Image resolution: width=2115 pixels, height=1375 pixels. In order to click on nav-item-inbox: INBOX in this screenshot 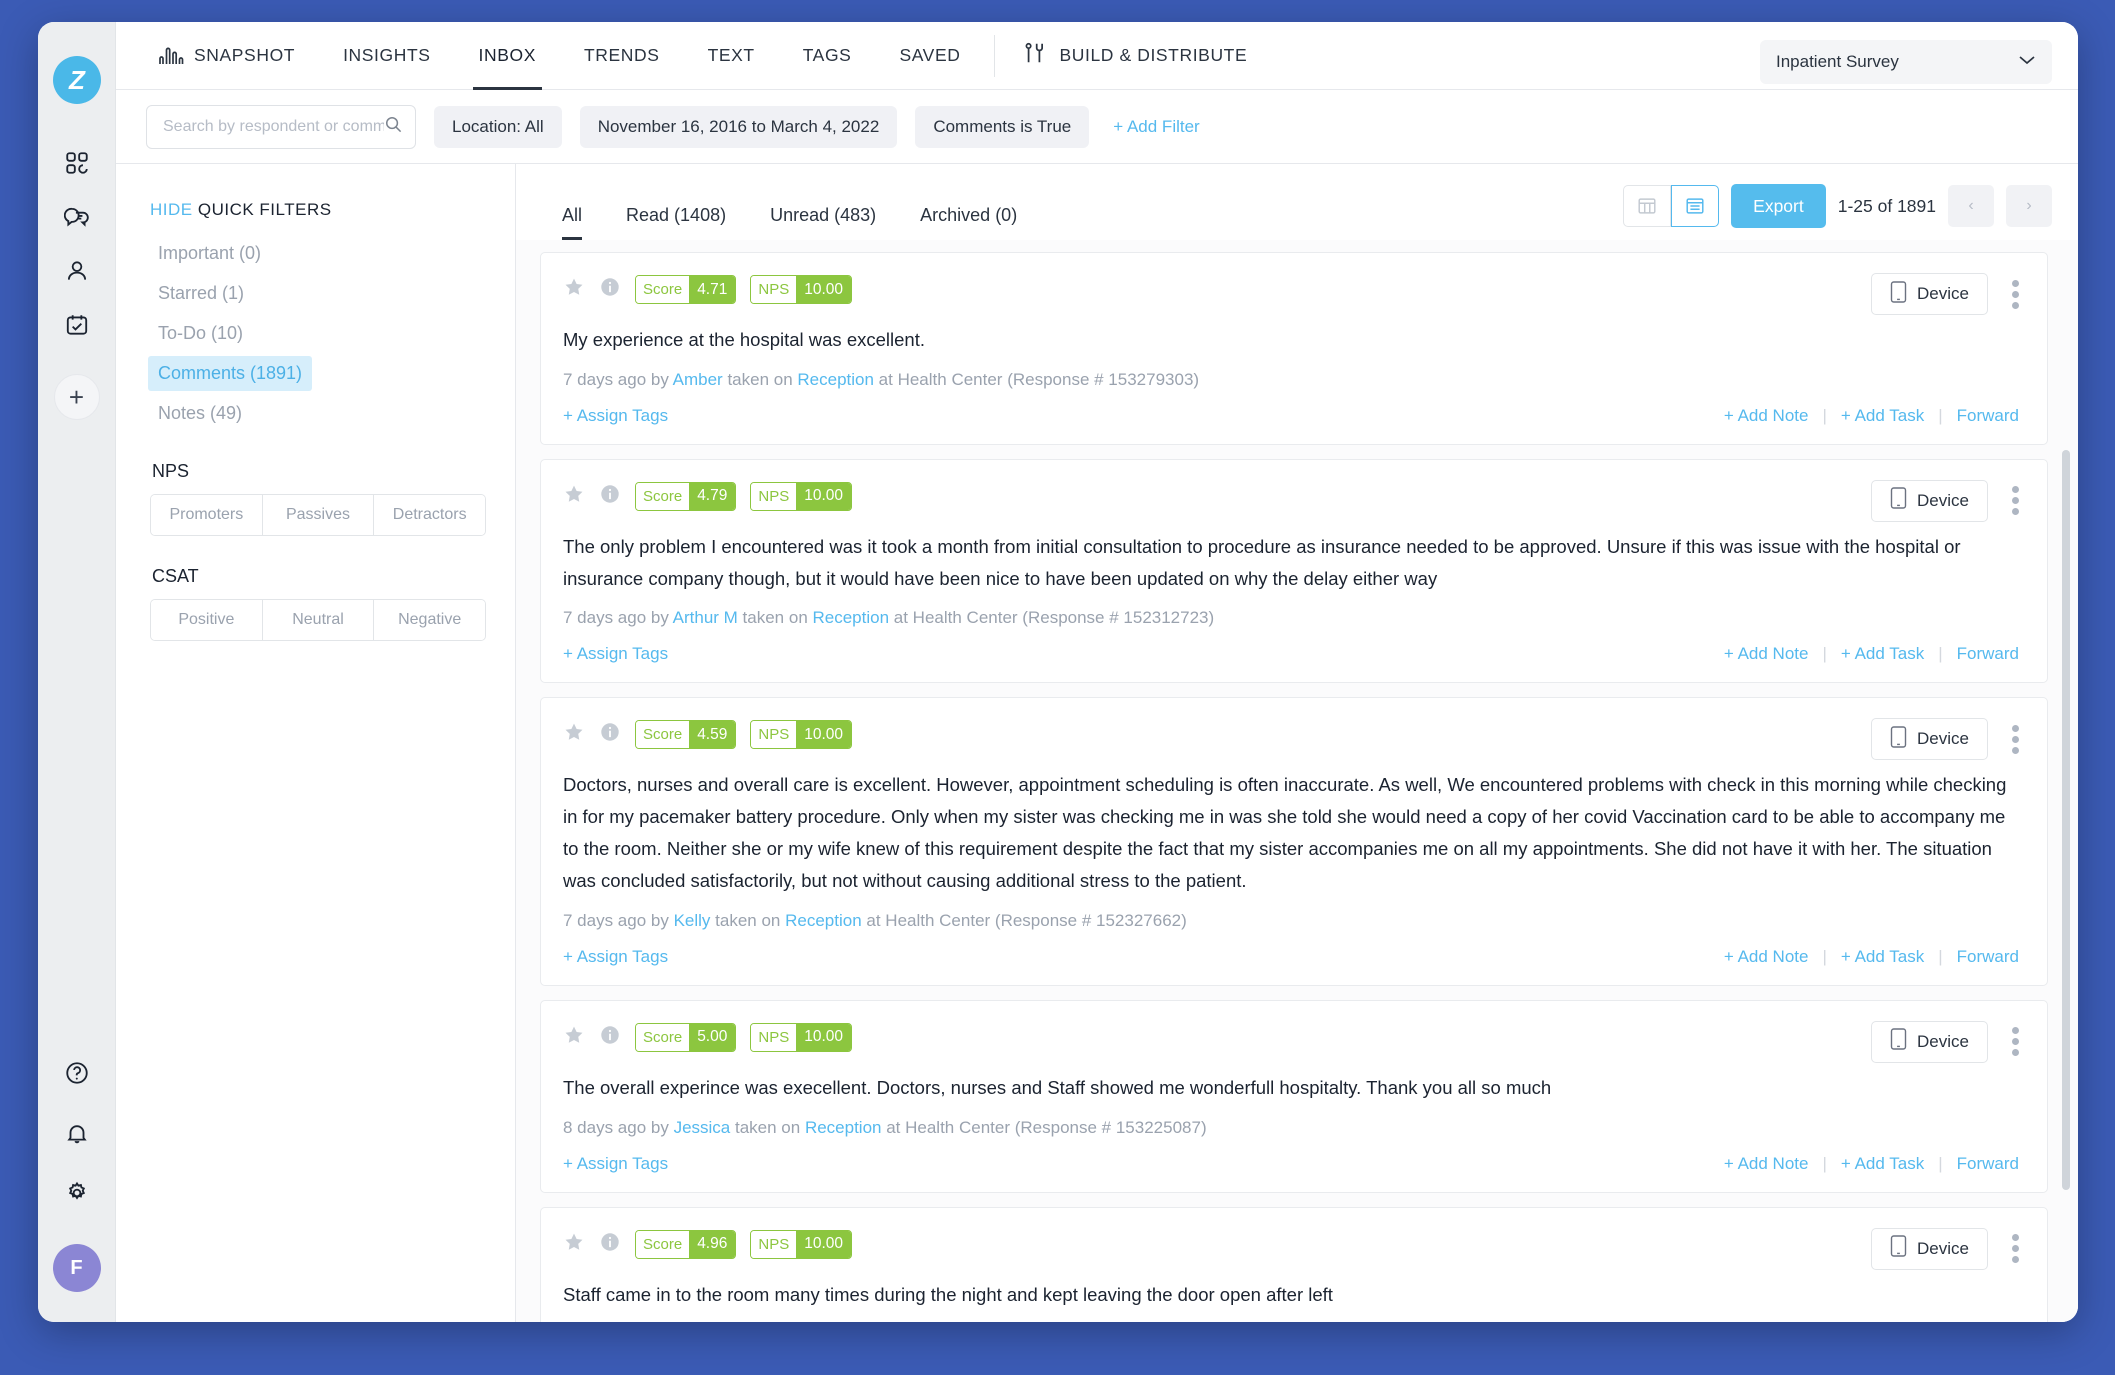, I will do `click(507, 56)`.